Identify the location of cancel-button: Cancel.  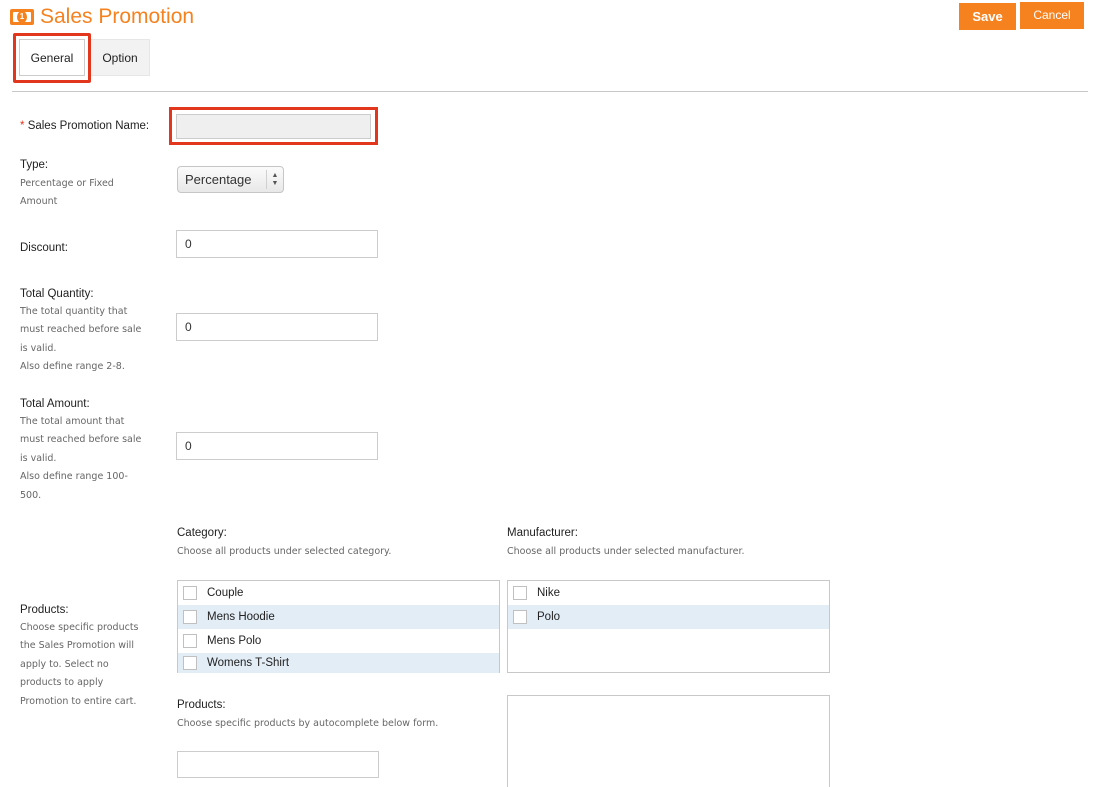
(1052, 15).